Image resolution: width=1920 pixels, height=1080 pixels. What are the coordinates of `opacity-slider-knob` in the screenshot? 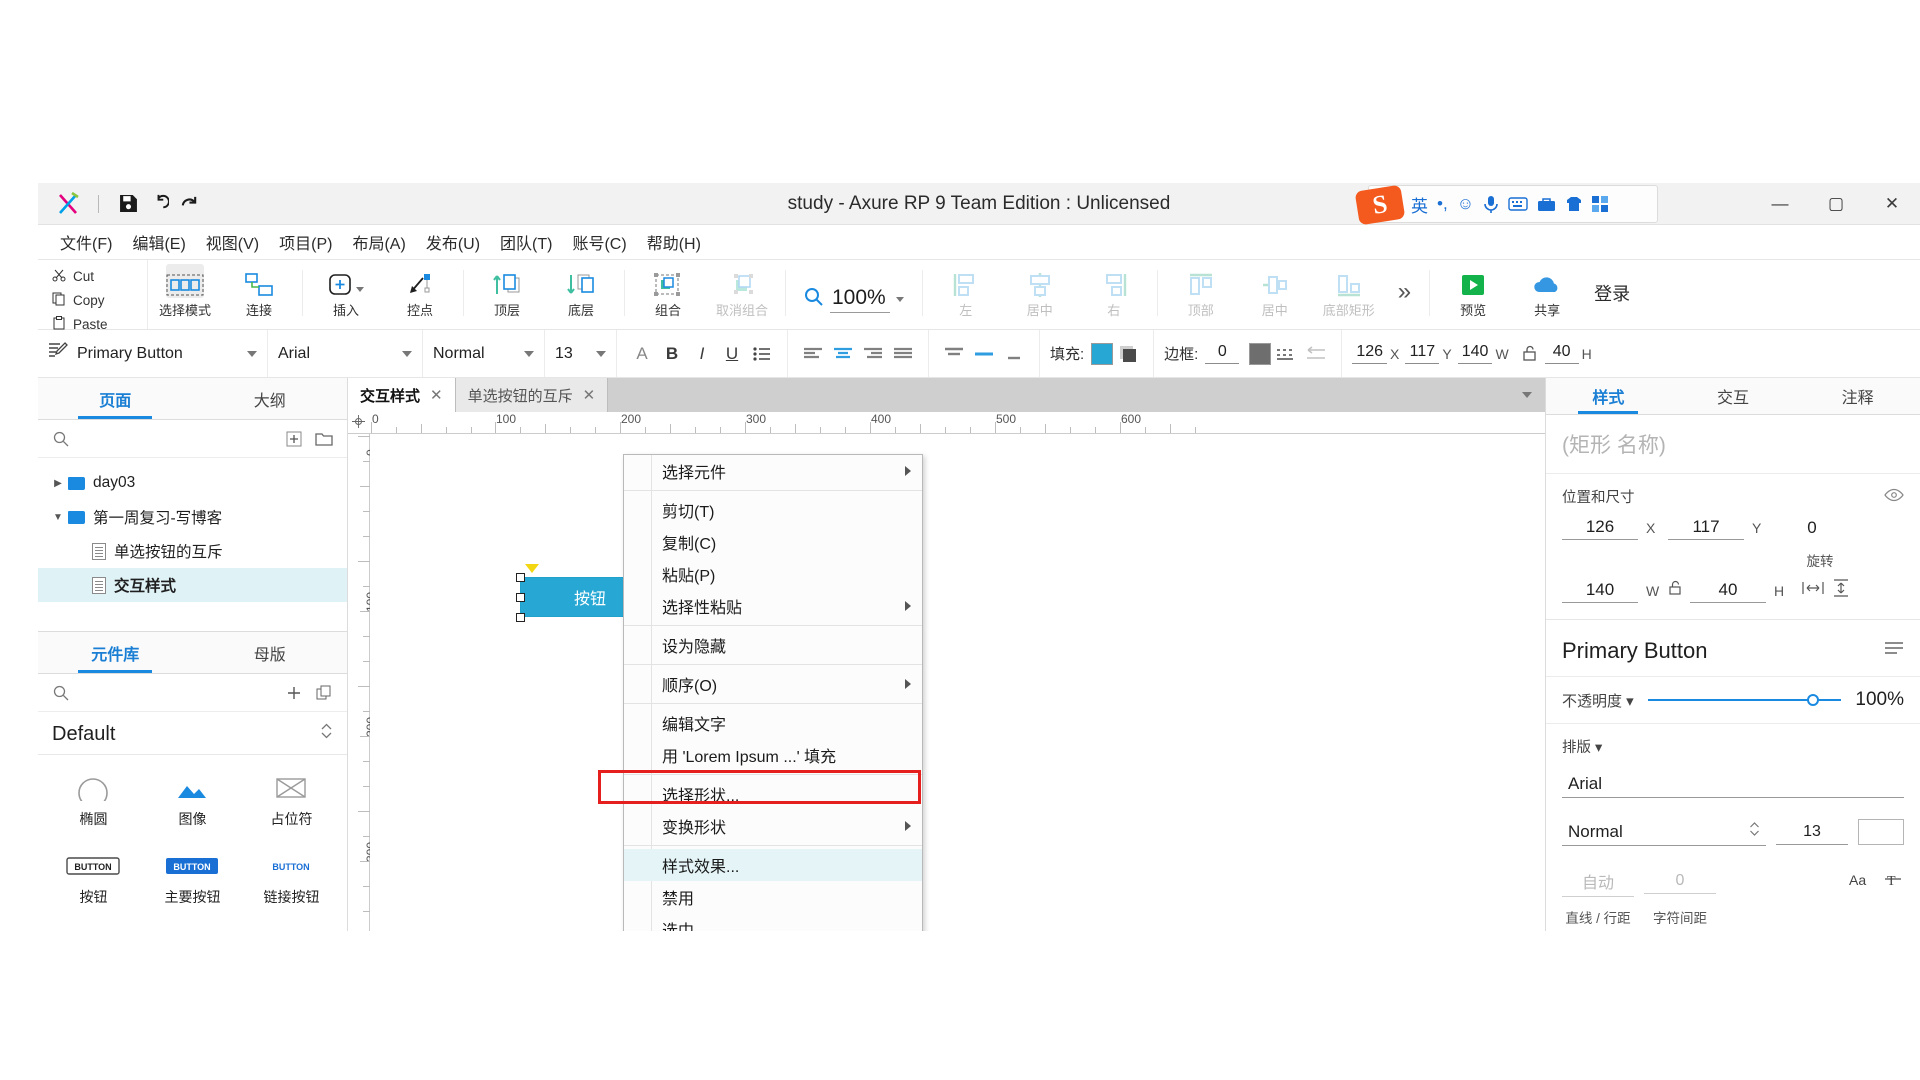 It's located at (1813, 700).